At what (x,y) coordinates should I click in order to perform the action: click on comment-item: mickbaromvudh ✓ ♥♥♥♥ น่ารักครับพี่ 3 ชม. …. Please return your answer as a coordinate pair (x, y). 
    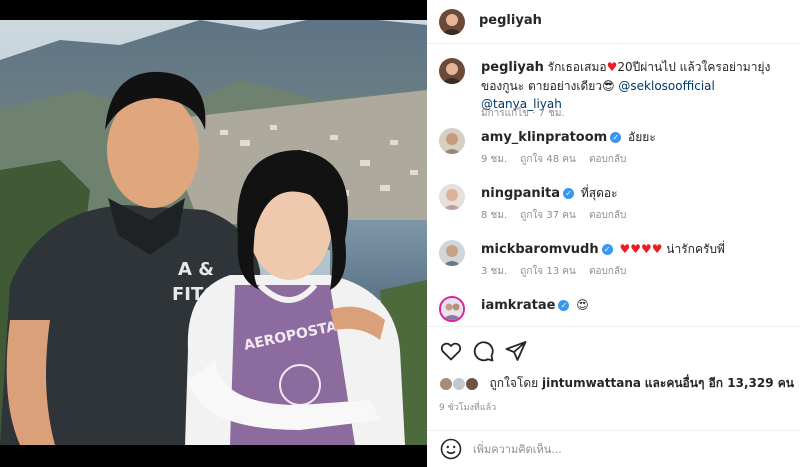
    Looking at the image, I should click on (616, 262).